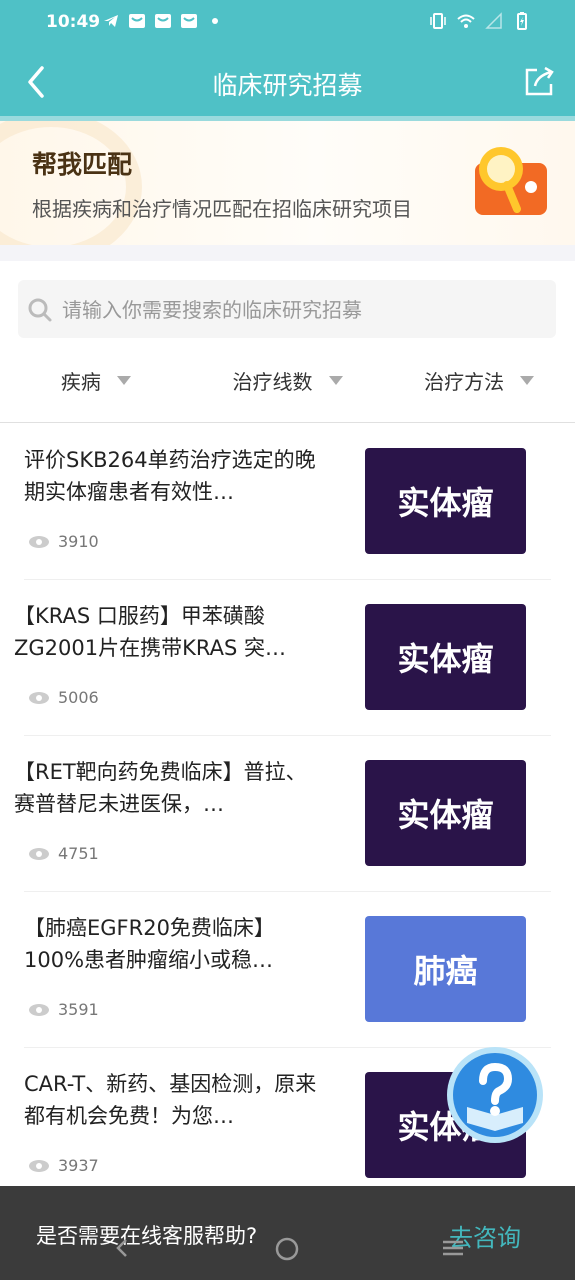 The image size is (575, 1280). I want to click on view-count: 5006, so click(78, 697).